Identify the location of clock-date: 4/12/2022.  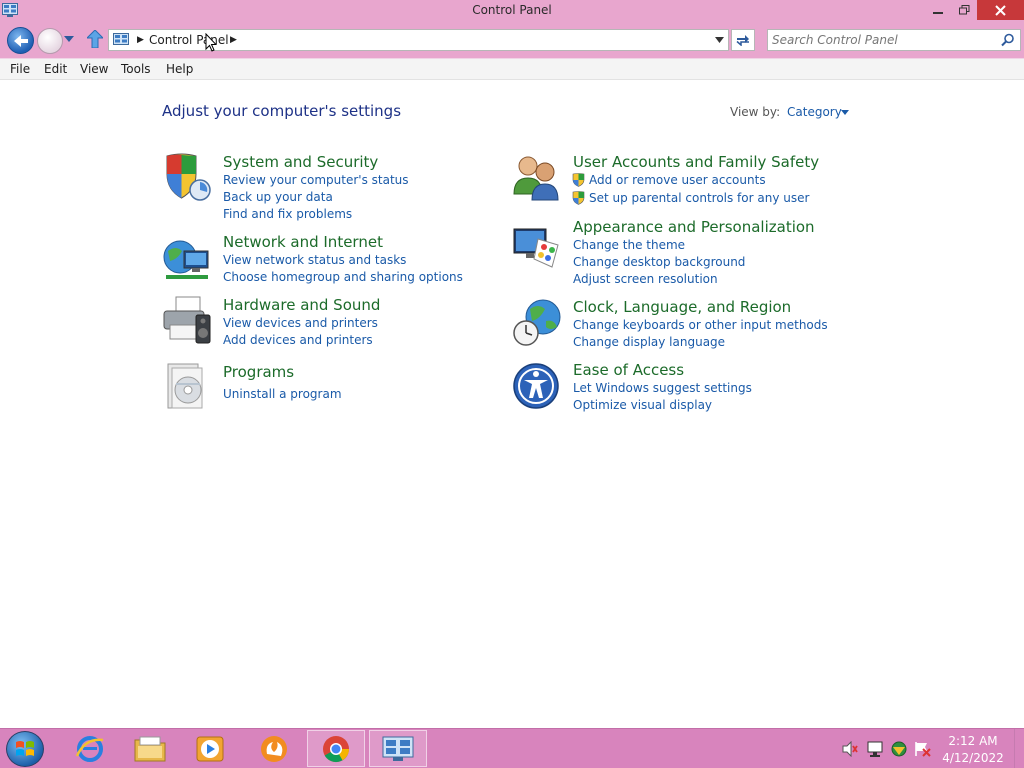
(973, 758).